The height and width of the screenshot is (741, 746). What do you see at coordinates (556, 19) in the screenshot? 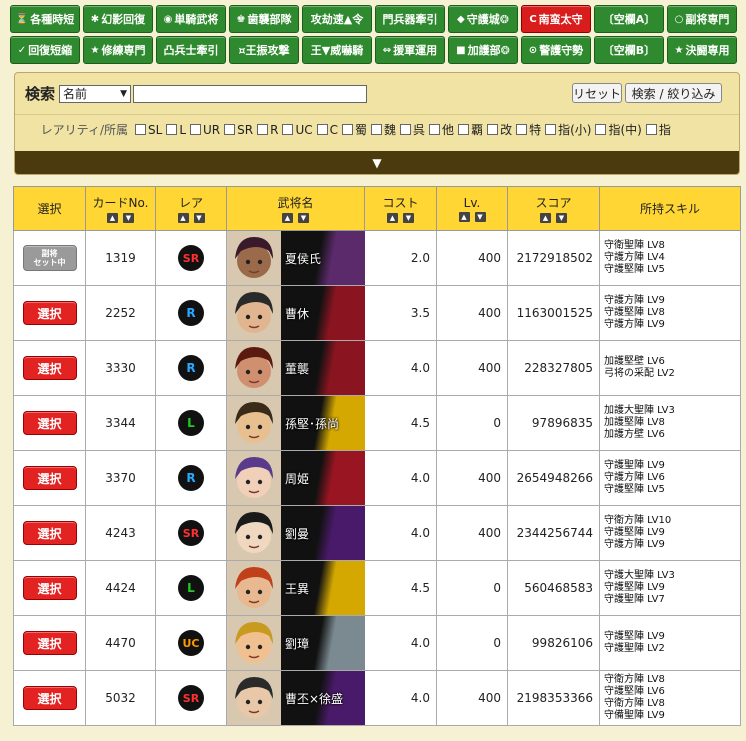
I see `tab-1-8: C 南蛮太守` at bounding box center [556, 19].